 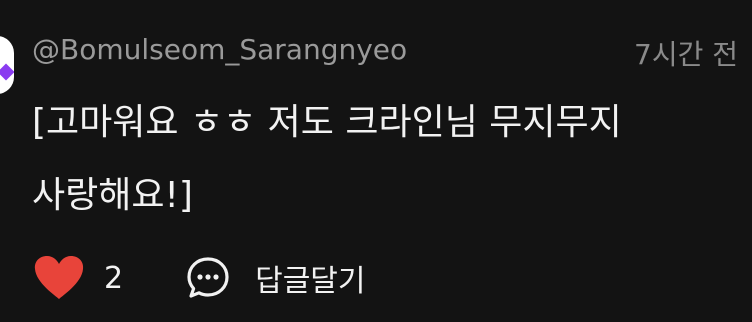 What do you see at coordinates (114, 278) in the screenshot?
I see `like-count: 2` at bounding box center [114, 278].